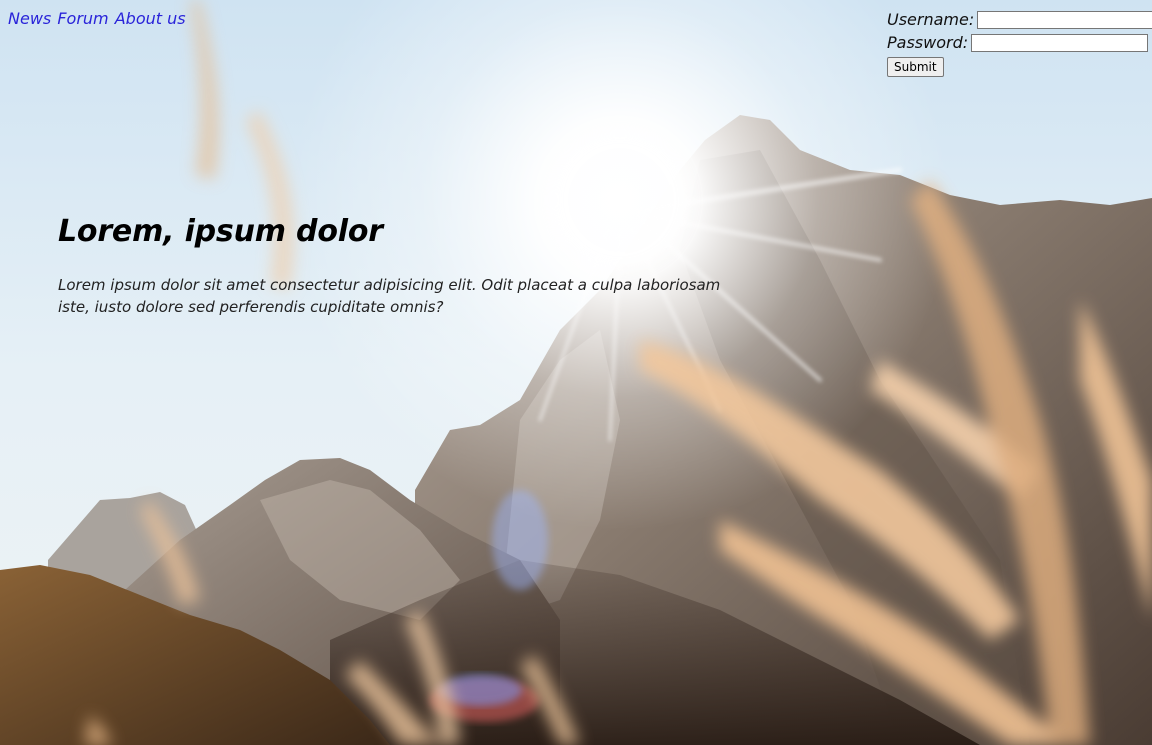 Image resolution: width=1152 pixels, height=745 pixels. I want to click on username-row: Username:, so click(1019, 19).